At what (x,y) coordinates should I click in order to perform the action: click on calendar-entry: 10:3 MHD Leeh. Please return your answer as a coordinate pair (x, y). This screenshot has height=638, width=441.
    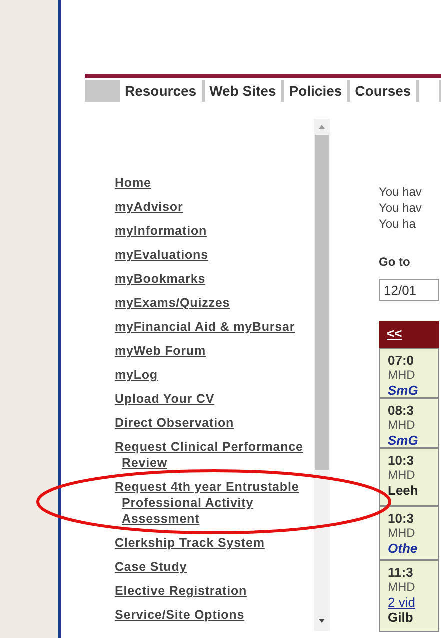
    Looking at the image, I should click on (409, 477).